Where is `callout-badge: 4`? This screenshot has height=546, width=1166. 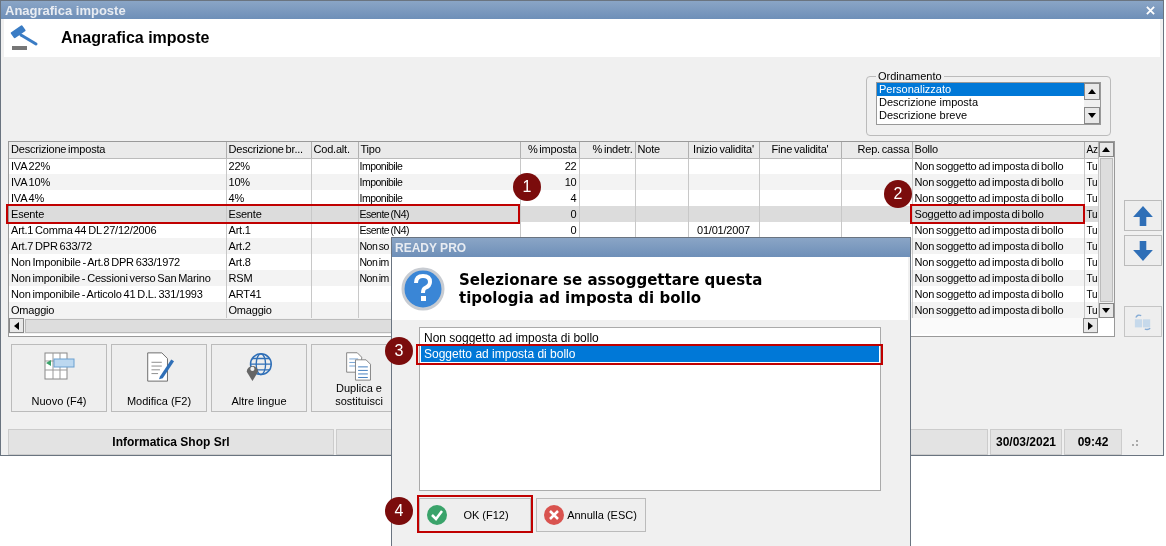
callout-badge: 4 is located at coordinates (399, 511).